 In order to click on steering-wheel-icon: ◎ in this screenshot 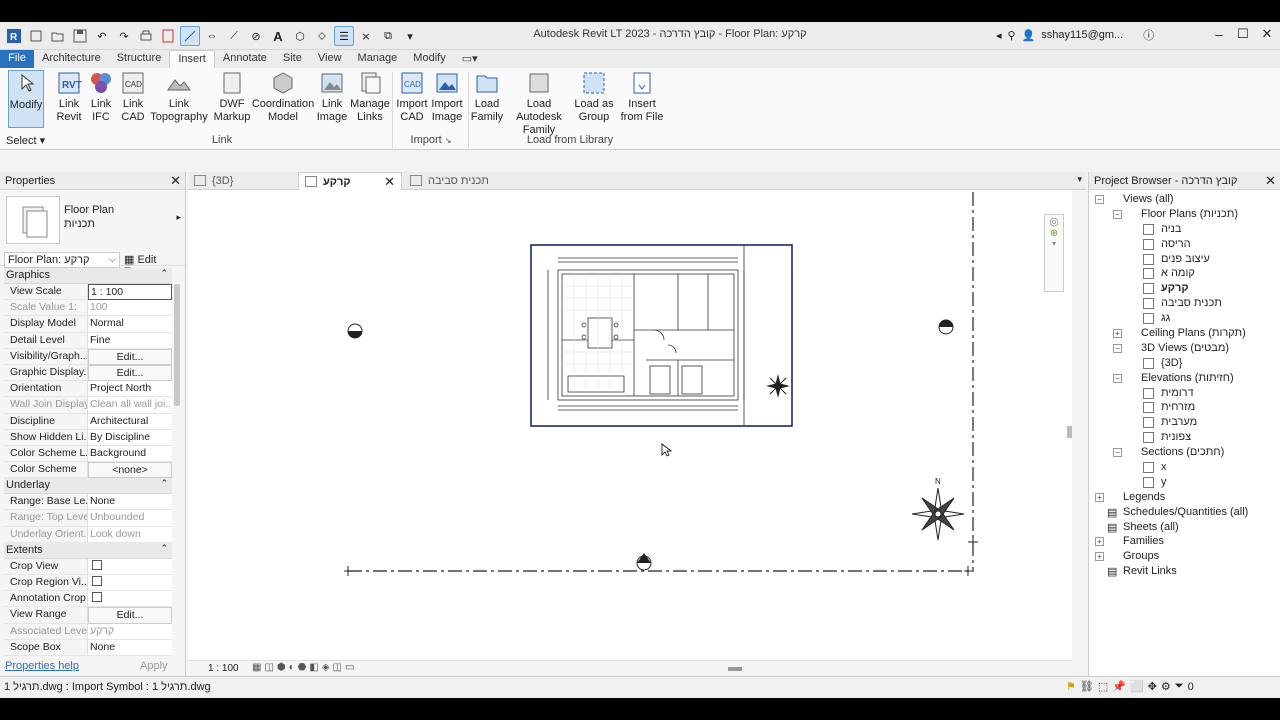, I will do `click(1054, 221)`.